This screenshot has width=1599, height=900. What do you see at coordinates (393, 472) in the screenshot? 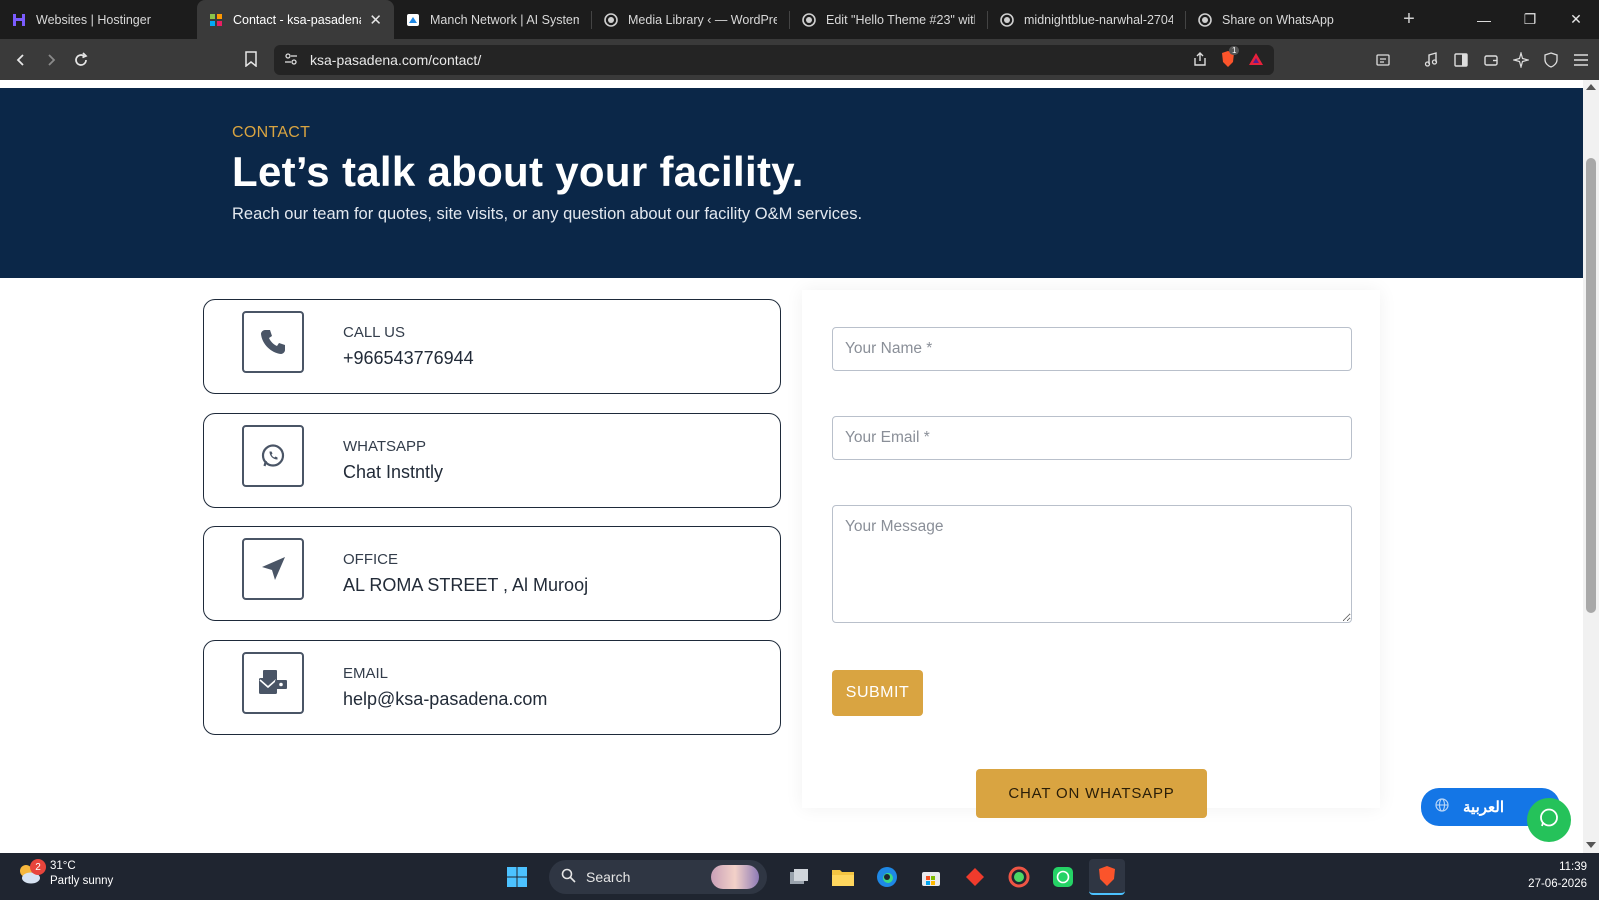
I see `card-value: Chat Instntly` at bounding box center [393, 472].